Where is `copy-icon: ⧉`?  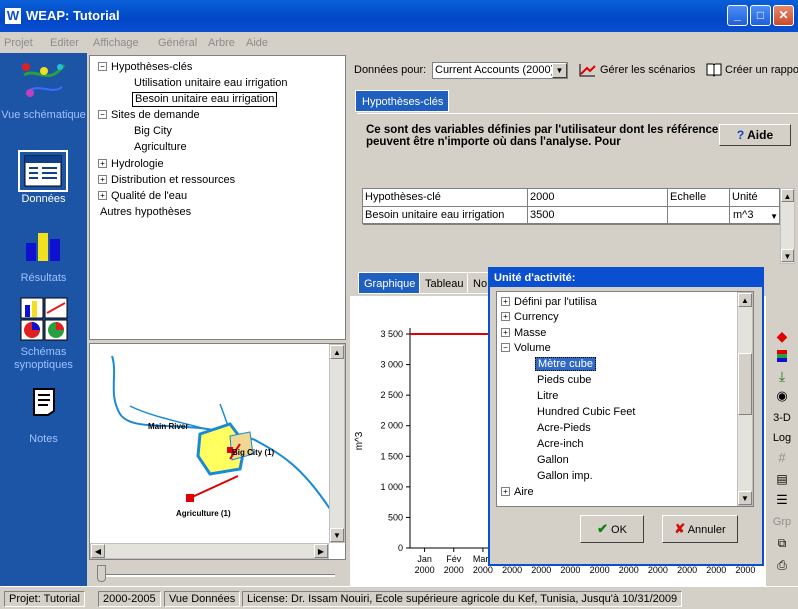
copy-icon: ⧉ is located at coordinates (782, 543).